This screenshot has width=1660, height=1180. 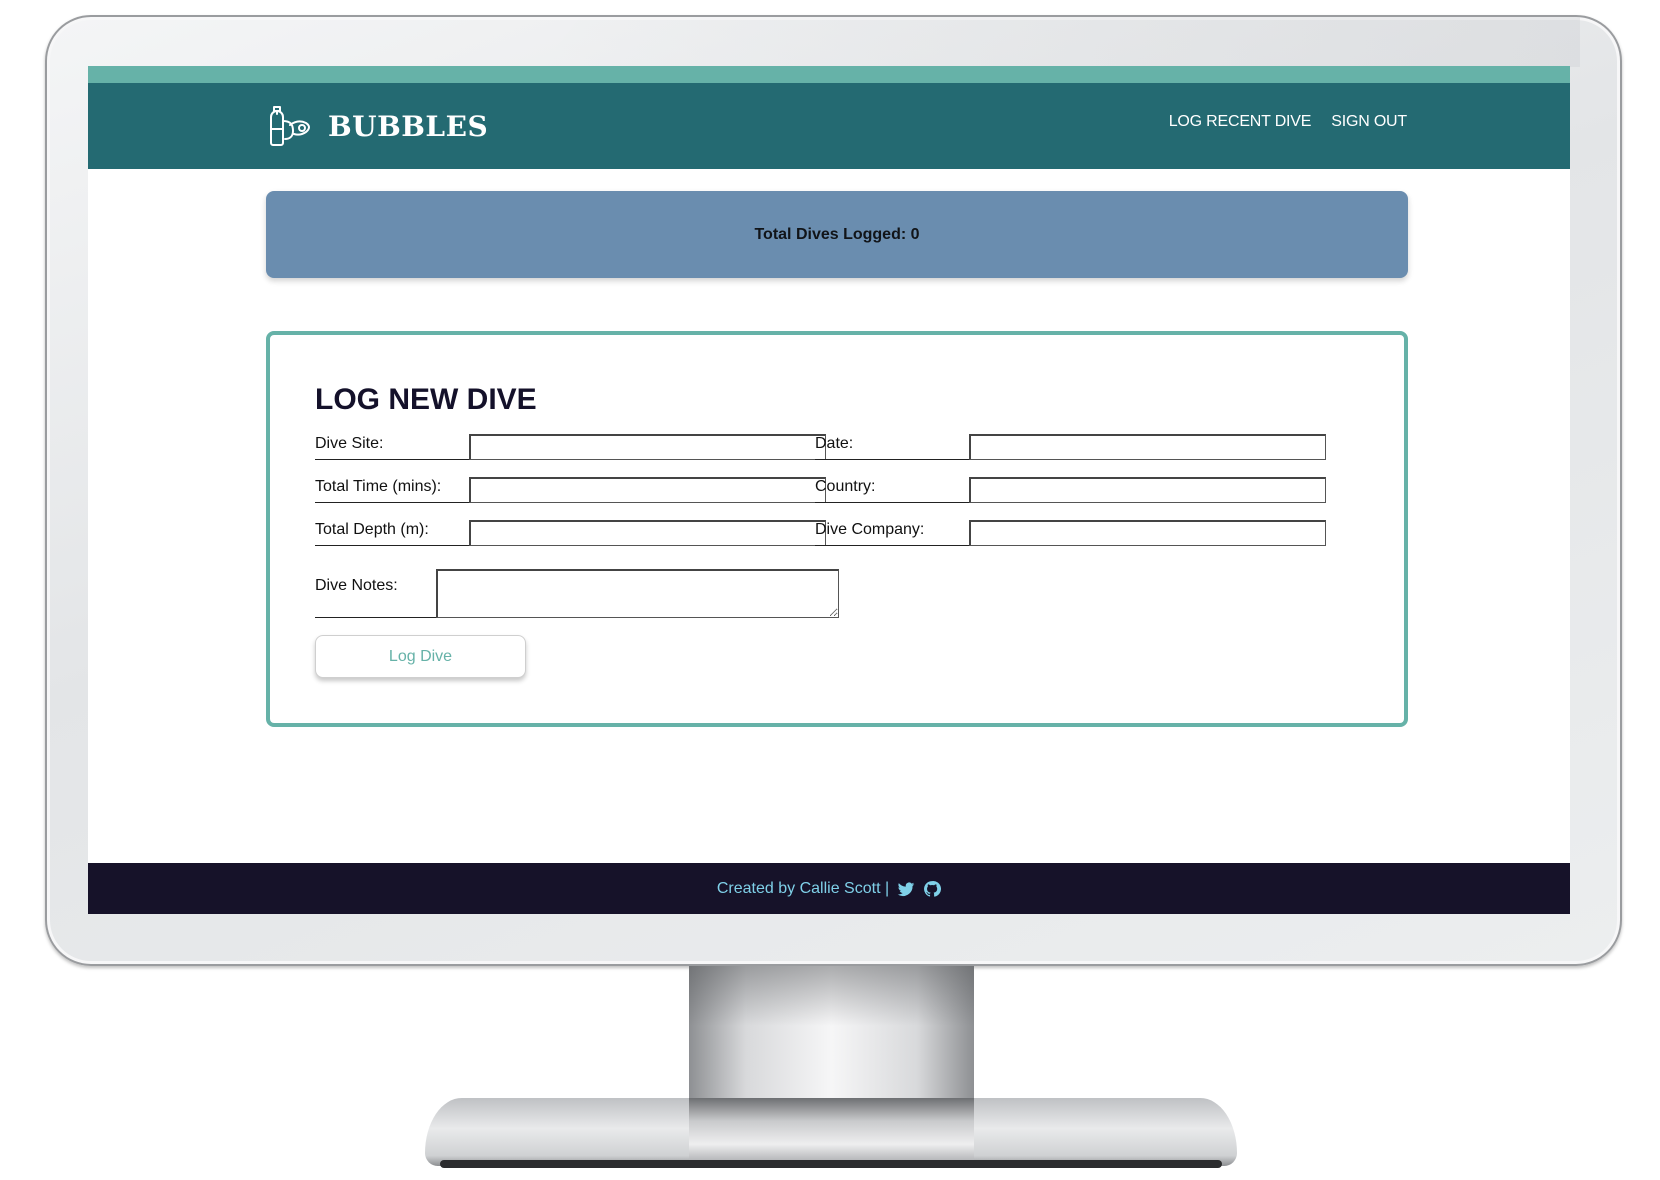 What do you see at coordinates (647, 490) in the screenshot?
I see `total-time-input` at bounding box center [647, 490].